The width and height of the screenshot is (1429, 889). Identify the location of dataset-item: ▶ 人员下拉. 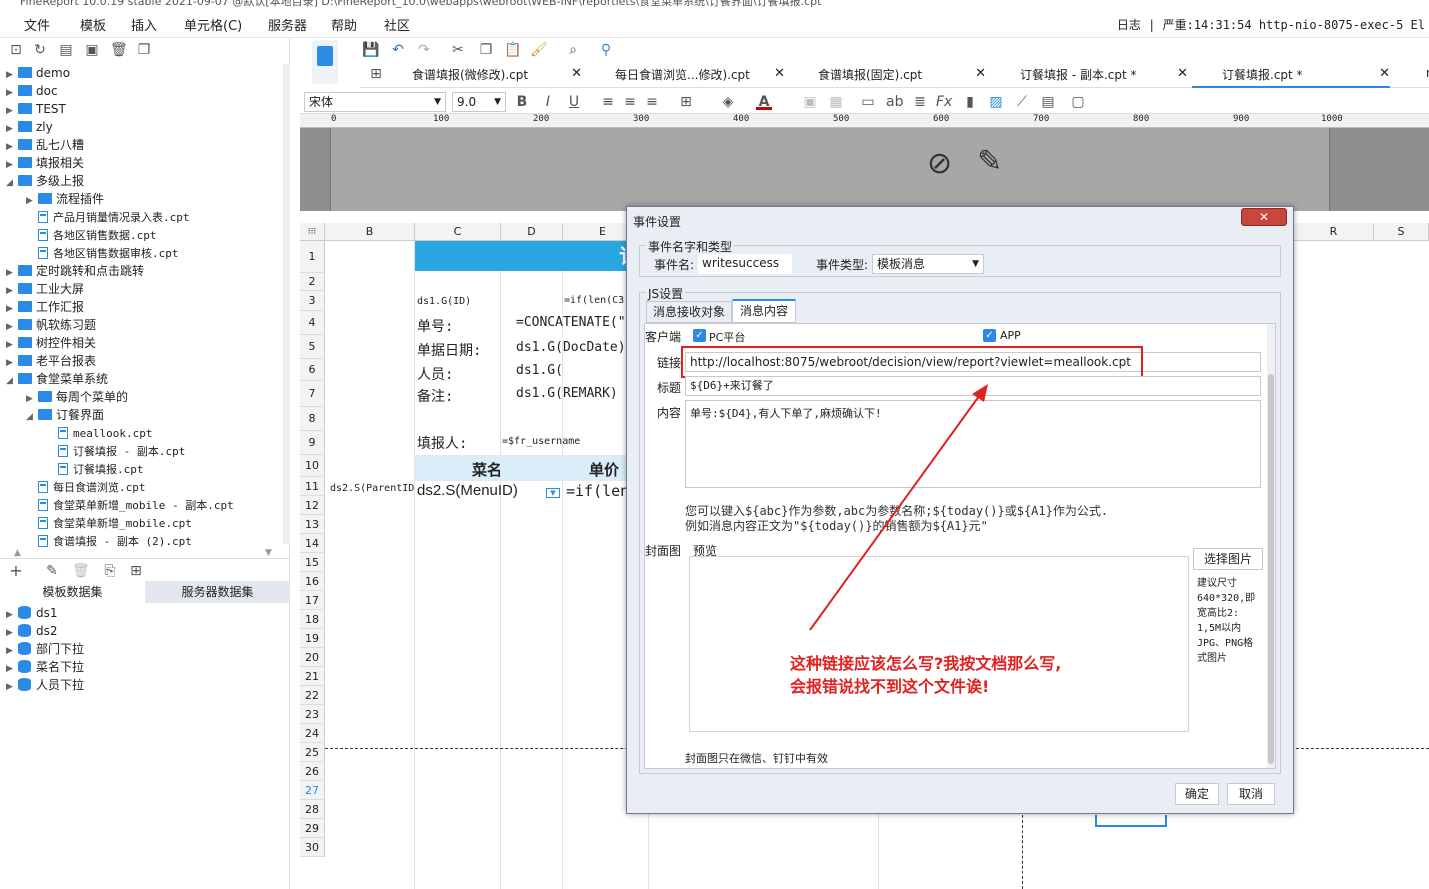
(45, 685).